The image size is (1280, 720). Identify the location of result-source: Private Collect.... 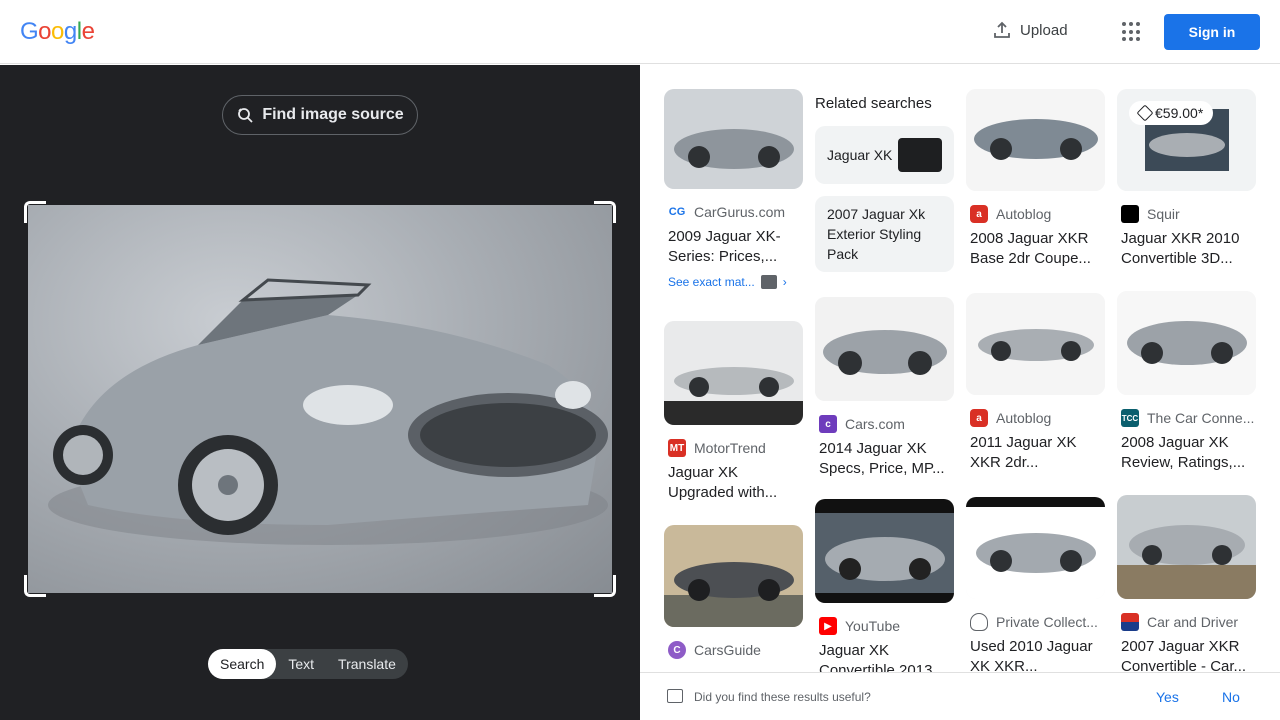
(1035, 622).